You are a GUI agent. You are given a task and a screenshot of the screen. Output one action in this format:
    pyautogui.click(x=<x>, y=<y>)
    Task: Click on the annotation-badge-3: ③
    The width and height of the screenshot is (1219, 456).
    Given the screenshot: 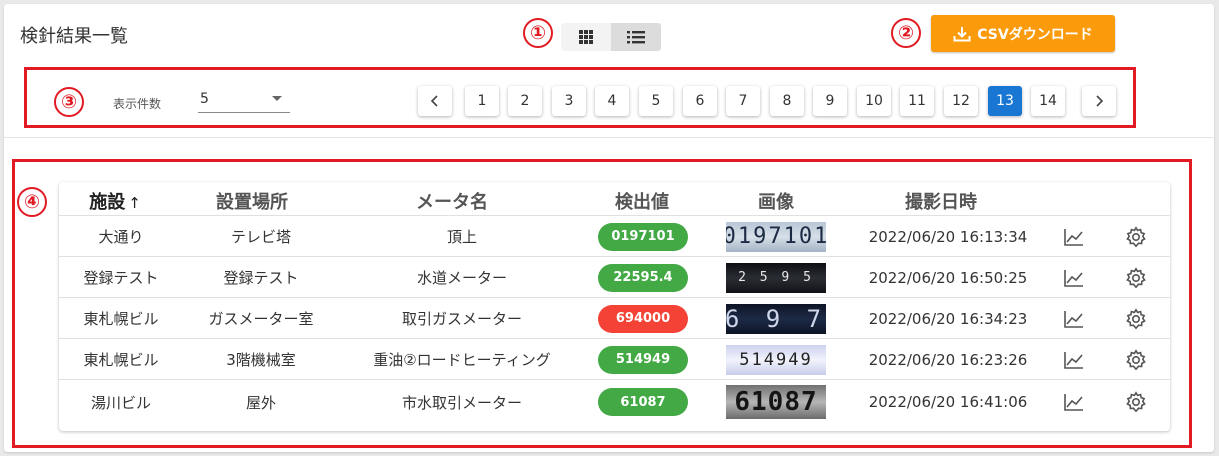 What is the action you would take?
    pyautogui.click(x=69, y=102)
    